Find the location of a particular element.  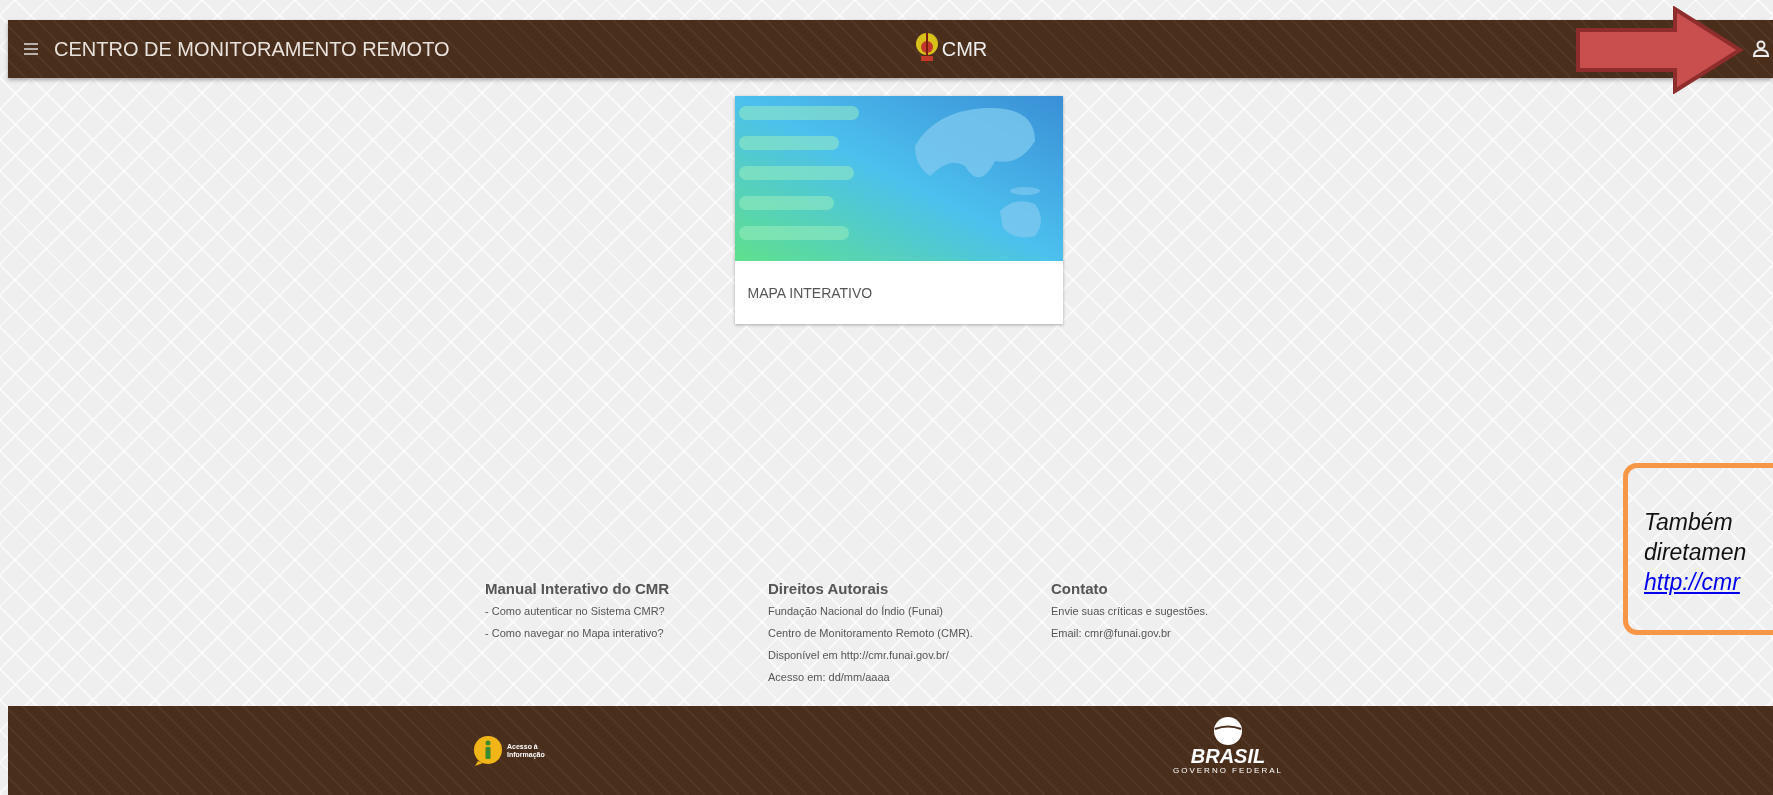

logo-text: CMR is located at coordinates (964, 49).